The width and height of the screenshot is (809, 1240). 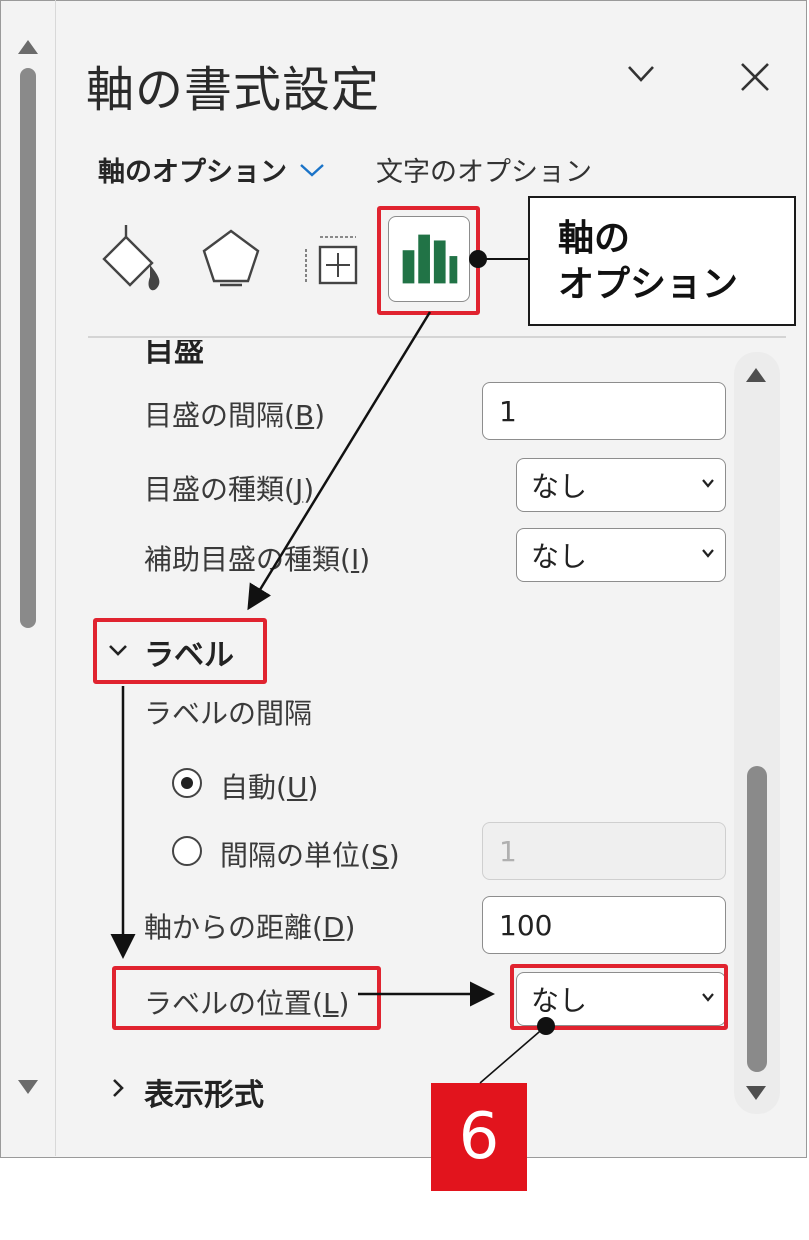 What do you see at coordinates (478, 259) in the screenshot?
I see `callout-connector-dot` at bounding box center [478, 259].